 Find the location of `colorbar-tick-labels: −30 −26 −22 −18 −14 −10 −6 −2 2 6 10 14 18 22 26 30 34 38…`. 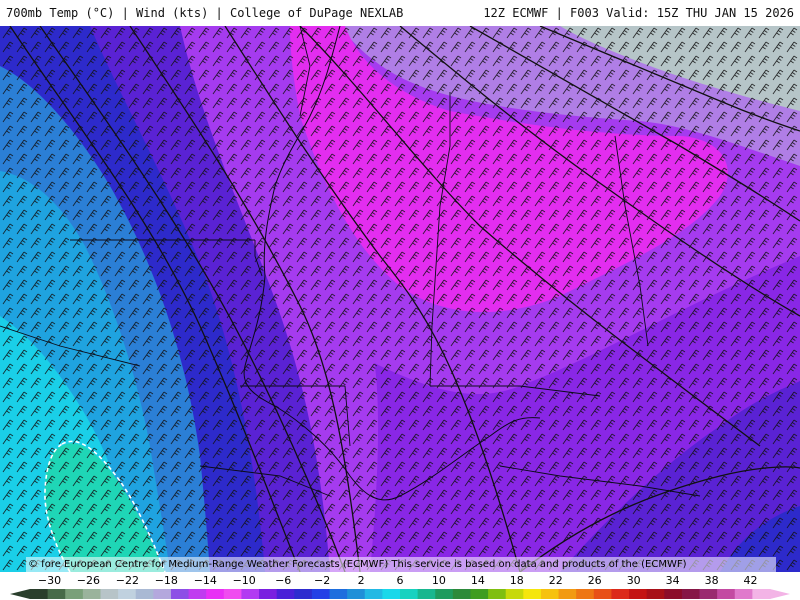

colorbar-tick-labels: −30 −26 −22 −18 −14 −10 −6 −2 2 6 10 14 18 22 26 30 34 38… is located at coordinates (400, 580).